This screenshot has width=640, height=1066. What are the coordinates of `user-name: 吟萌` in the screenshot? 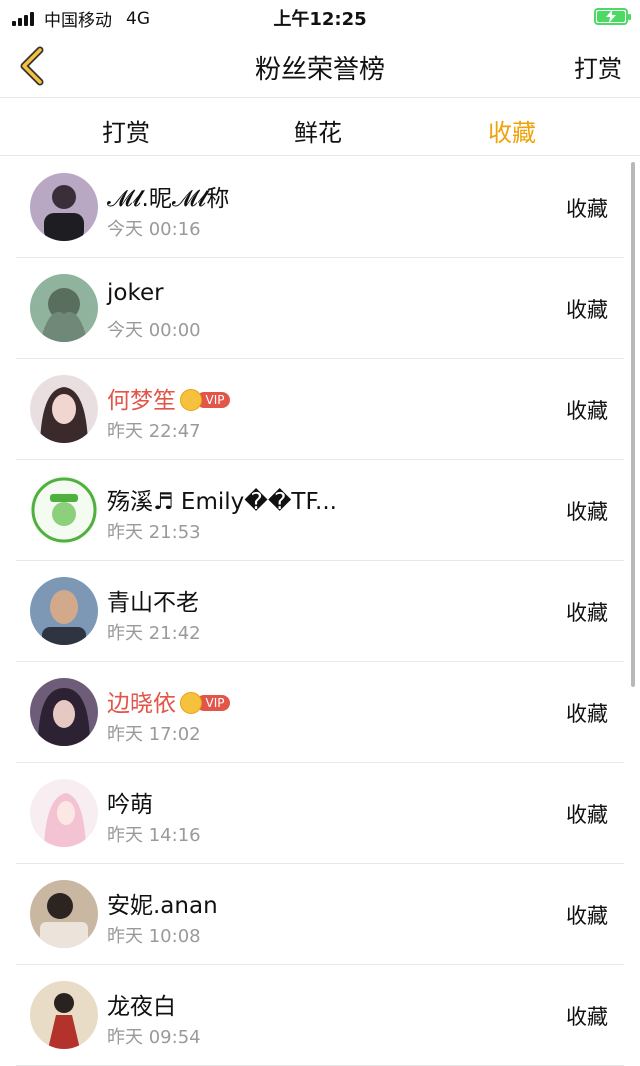 It's located at (130, 805).